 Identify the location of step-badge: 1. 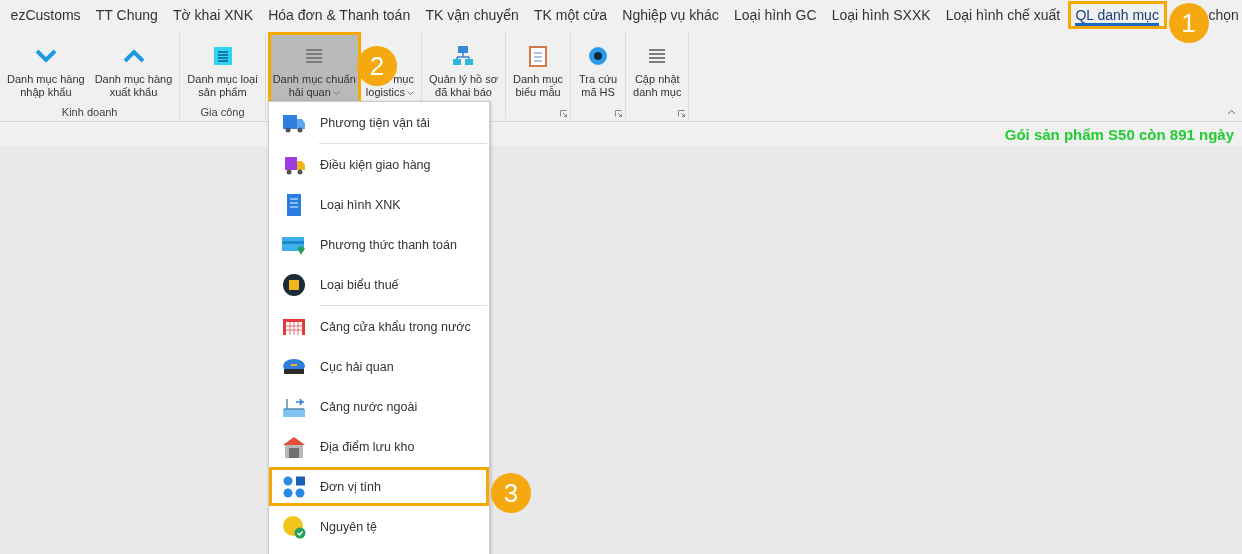
(1188, 23).